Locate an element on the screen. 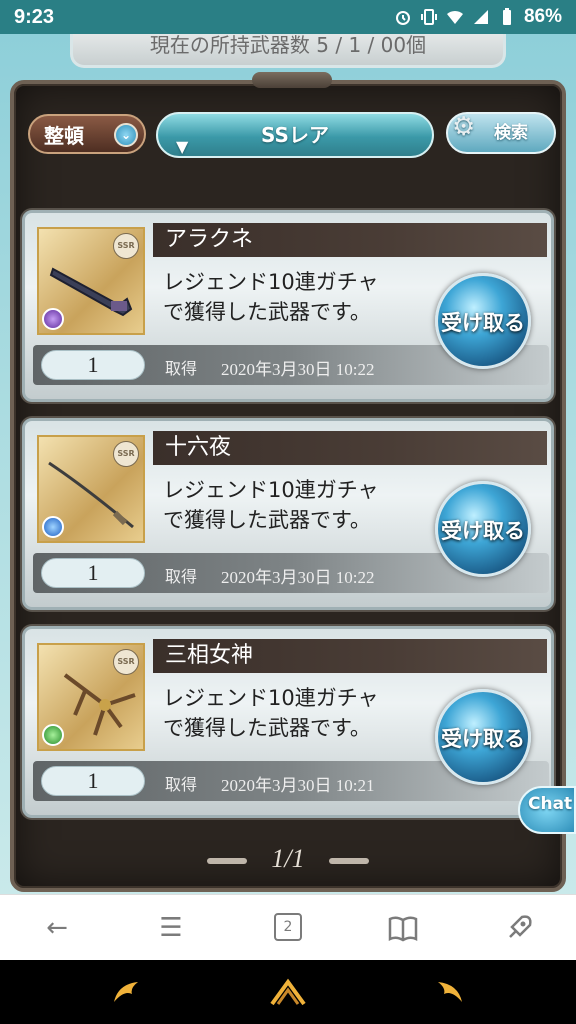 Image resolution: width=576 pixels, height=1024 pixels. dropdown-arrow-icon: ▼ is located at coordinates (182, 146).